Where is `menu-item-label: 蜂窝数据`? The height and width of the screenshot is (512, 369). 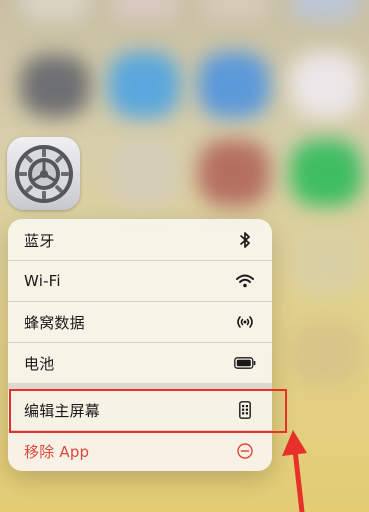
menu-item-label: 蜂窝数据 is located at coordinates (54, 322).